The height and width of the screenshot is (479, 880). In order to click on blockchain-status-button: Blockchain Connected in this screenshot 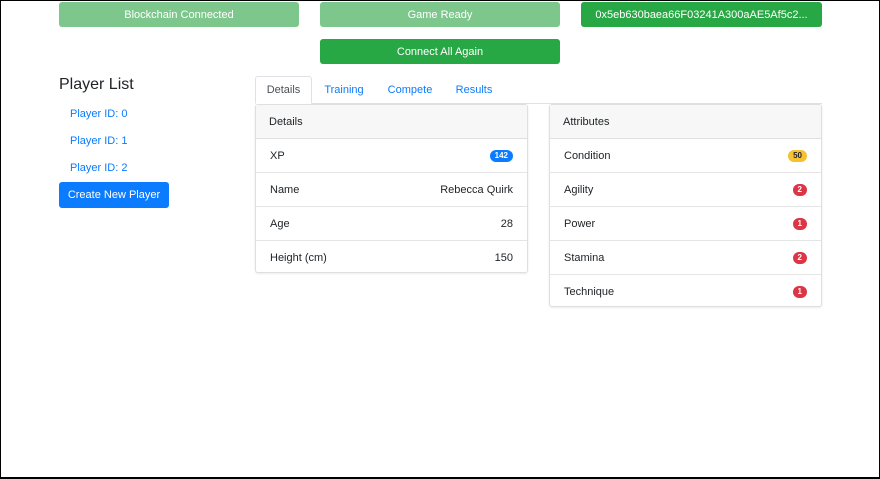, I will do `click(179, 14)`.